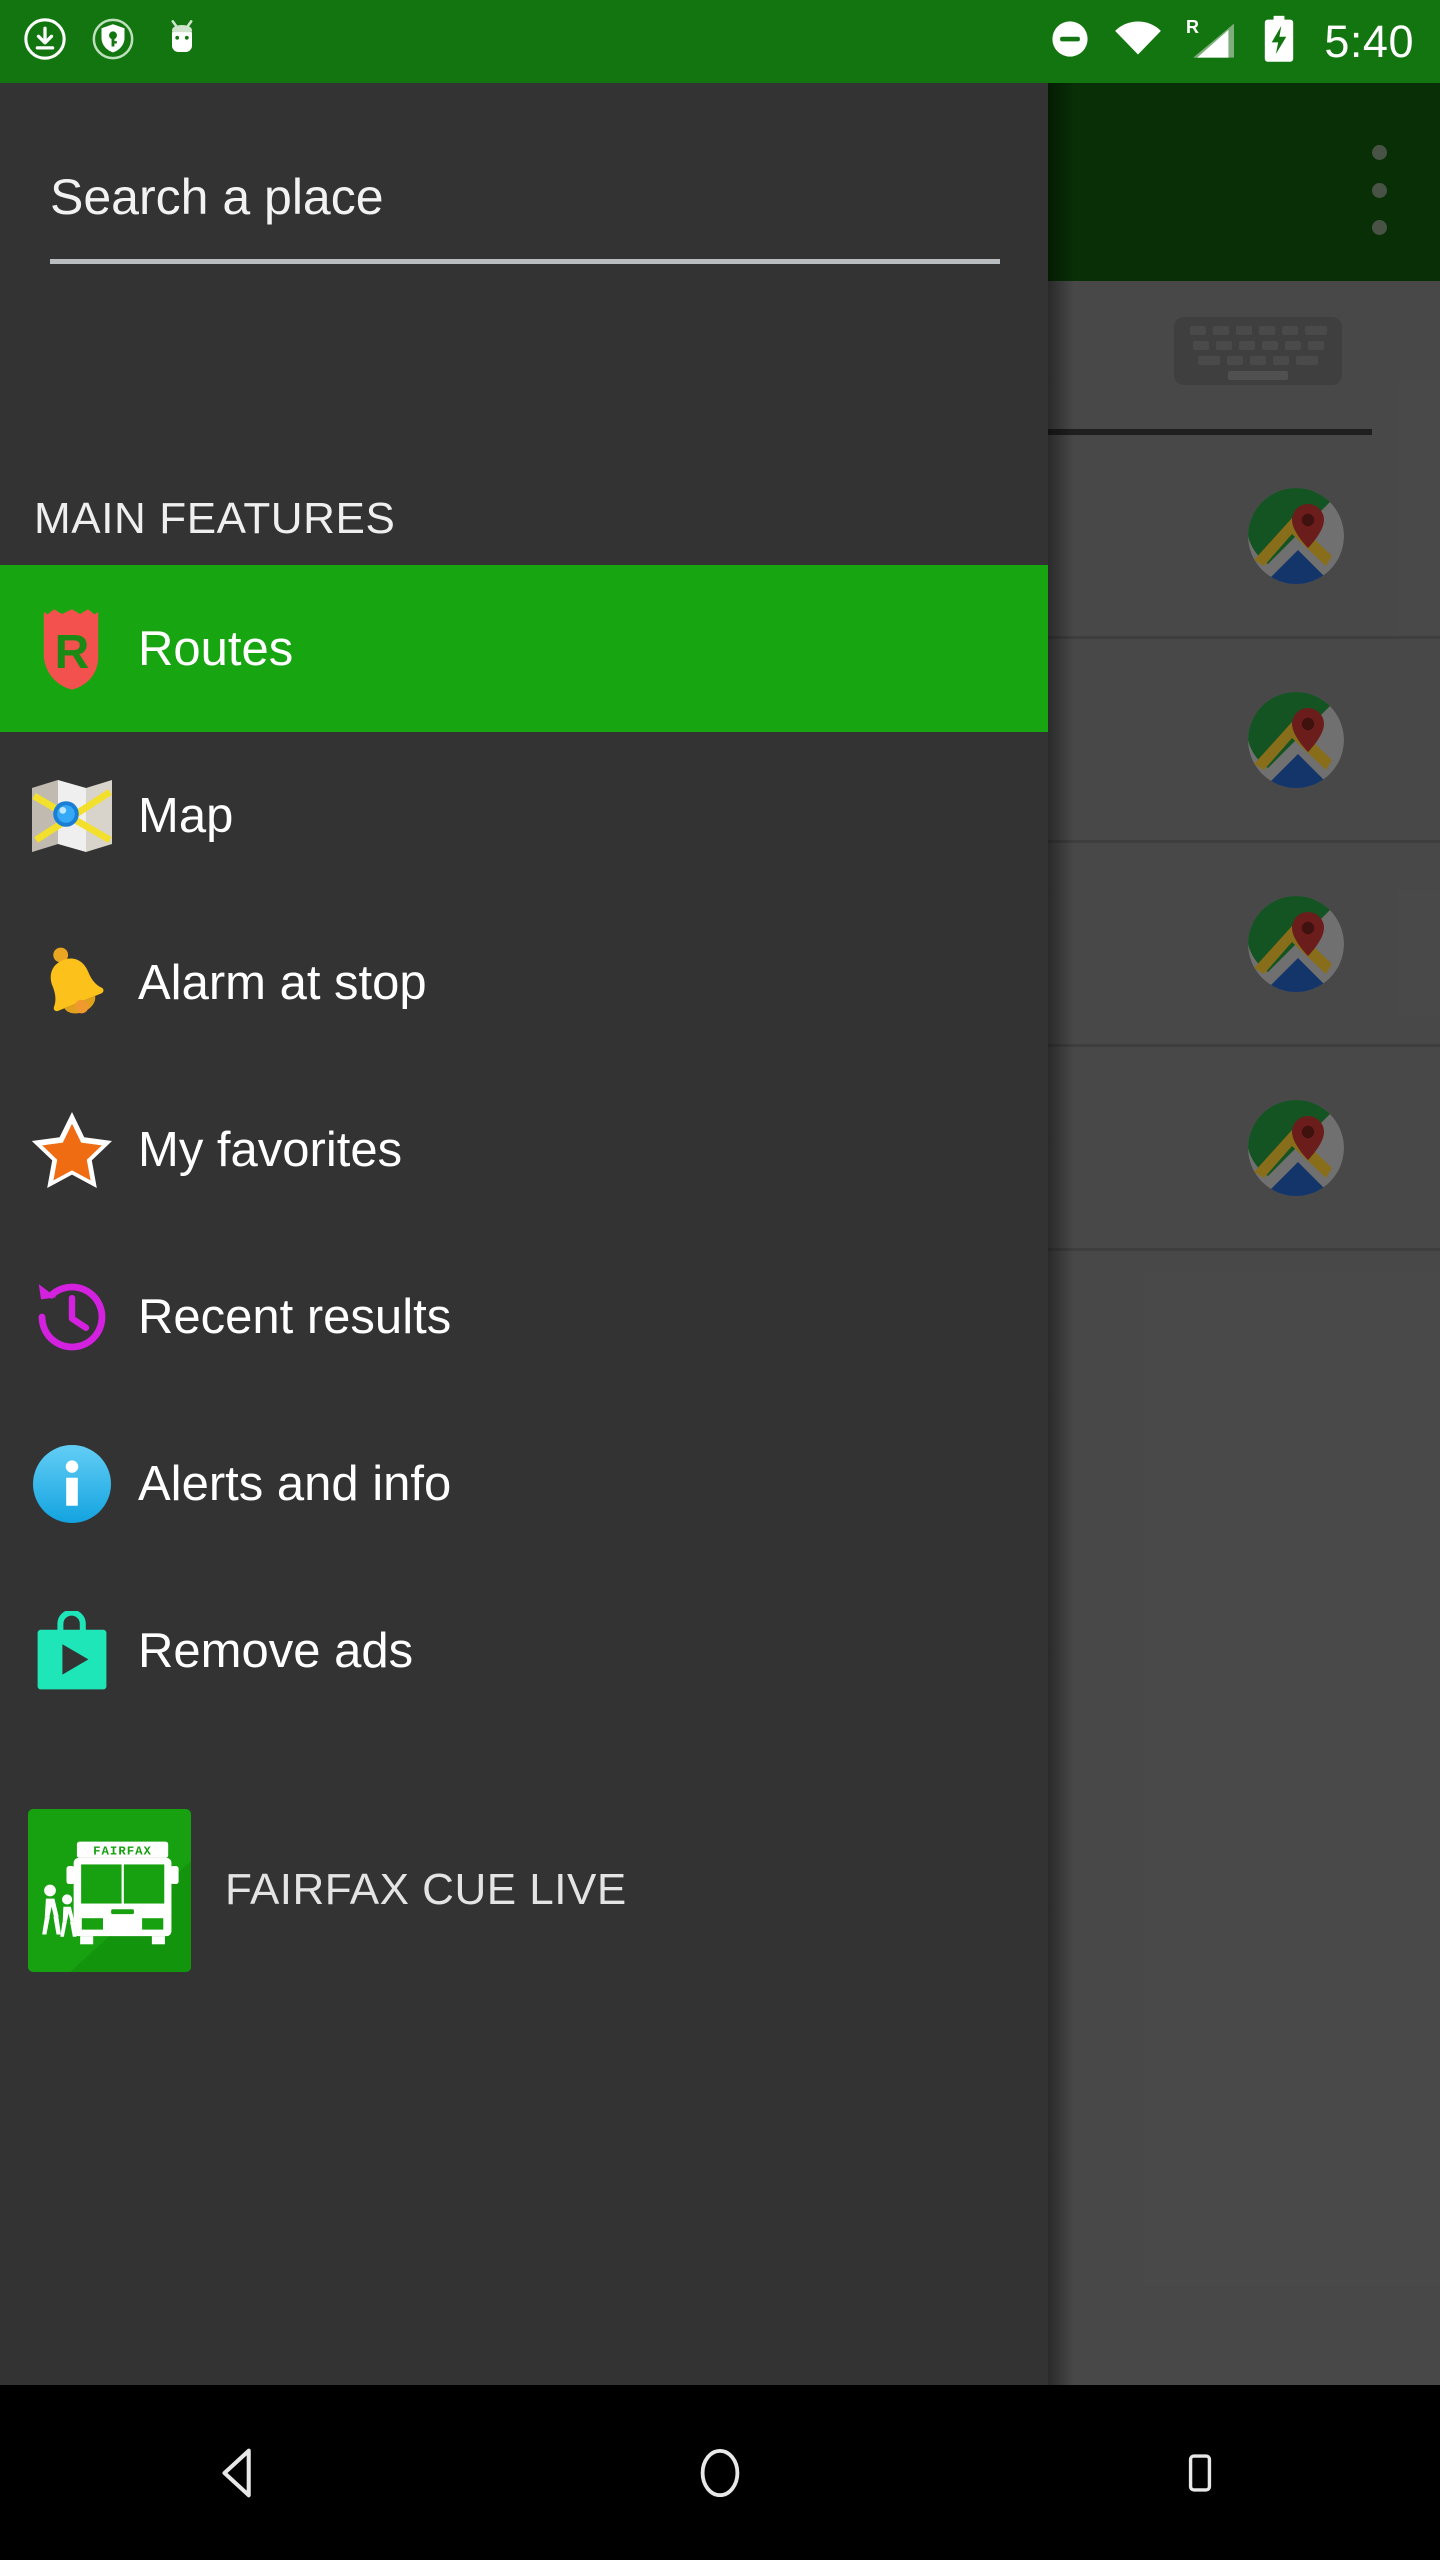 This screenshot has height=2560, width=1440. I want to click on drawer-item-label: Routes, so click(216, 648).